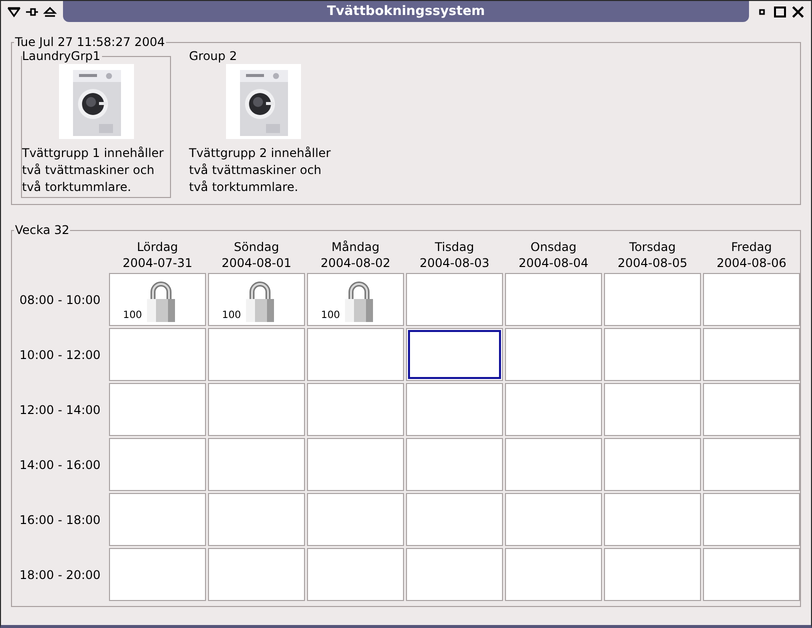 The image size is (812, 628). Describe the element at coordinates (554, 255) in the screenshot. I see `day-header: Onsdag 2004-08-04` at that location.